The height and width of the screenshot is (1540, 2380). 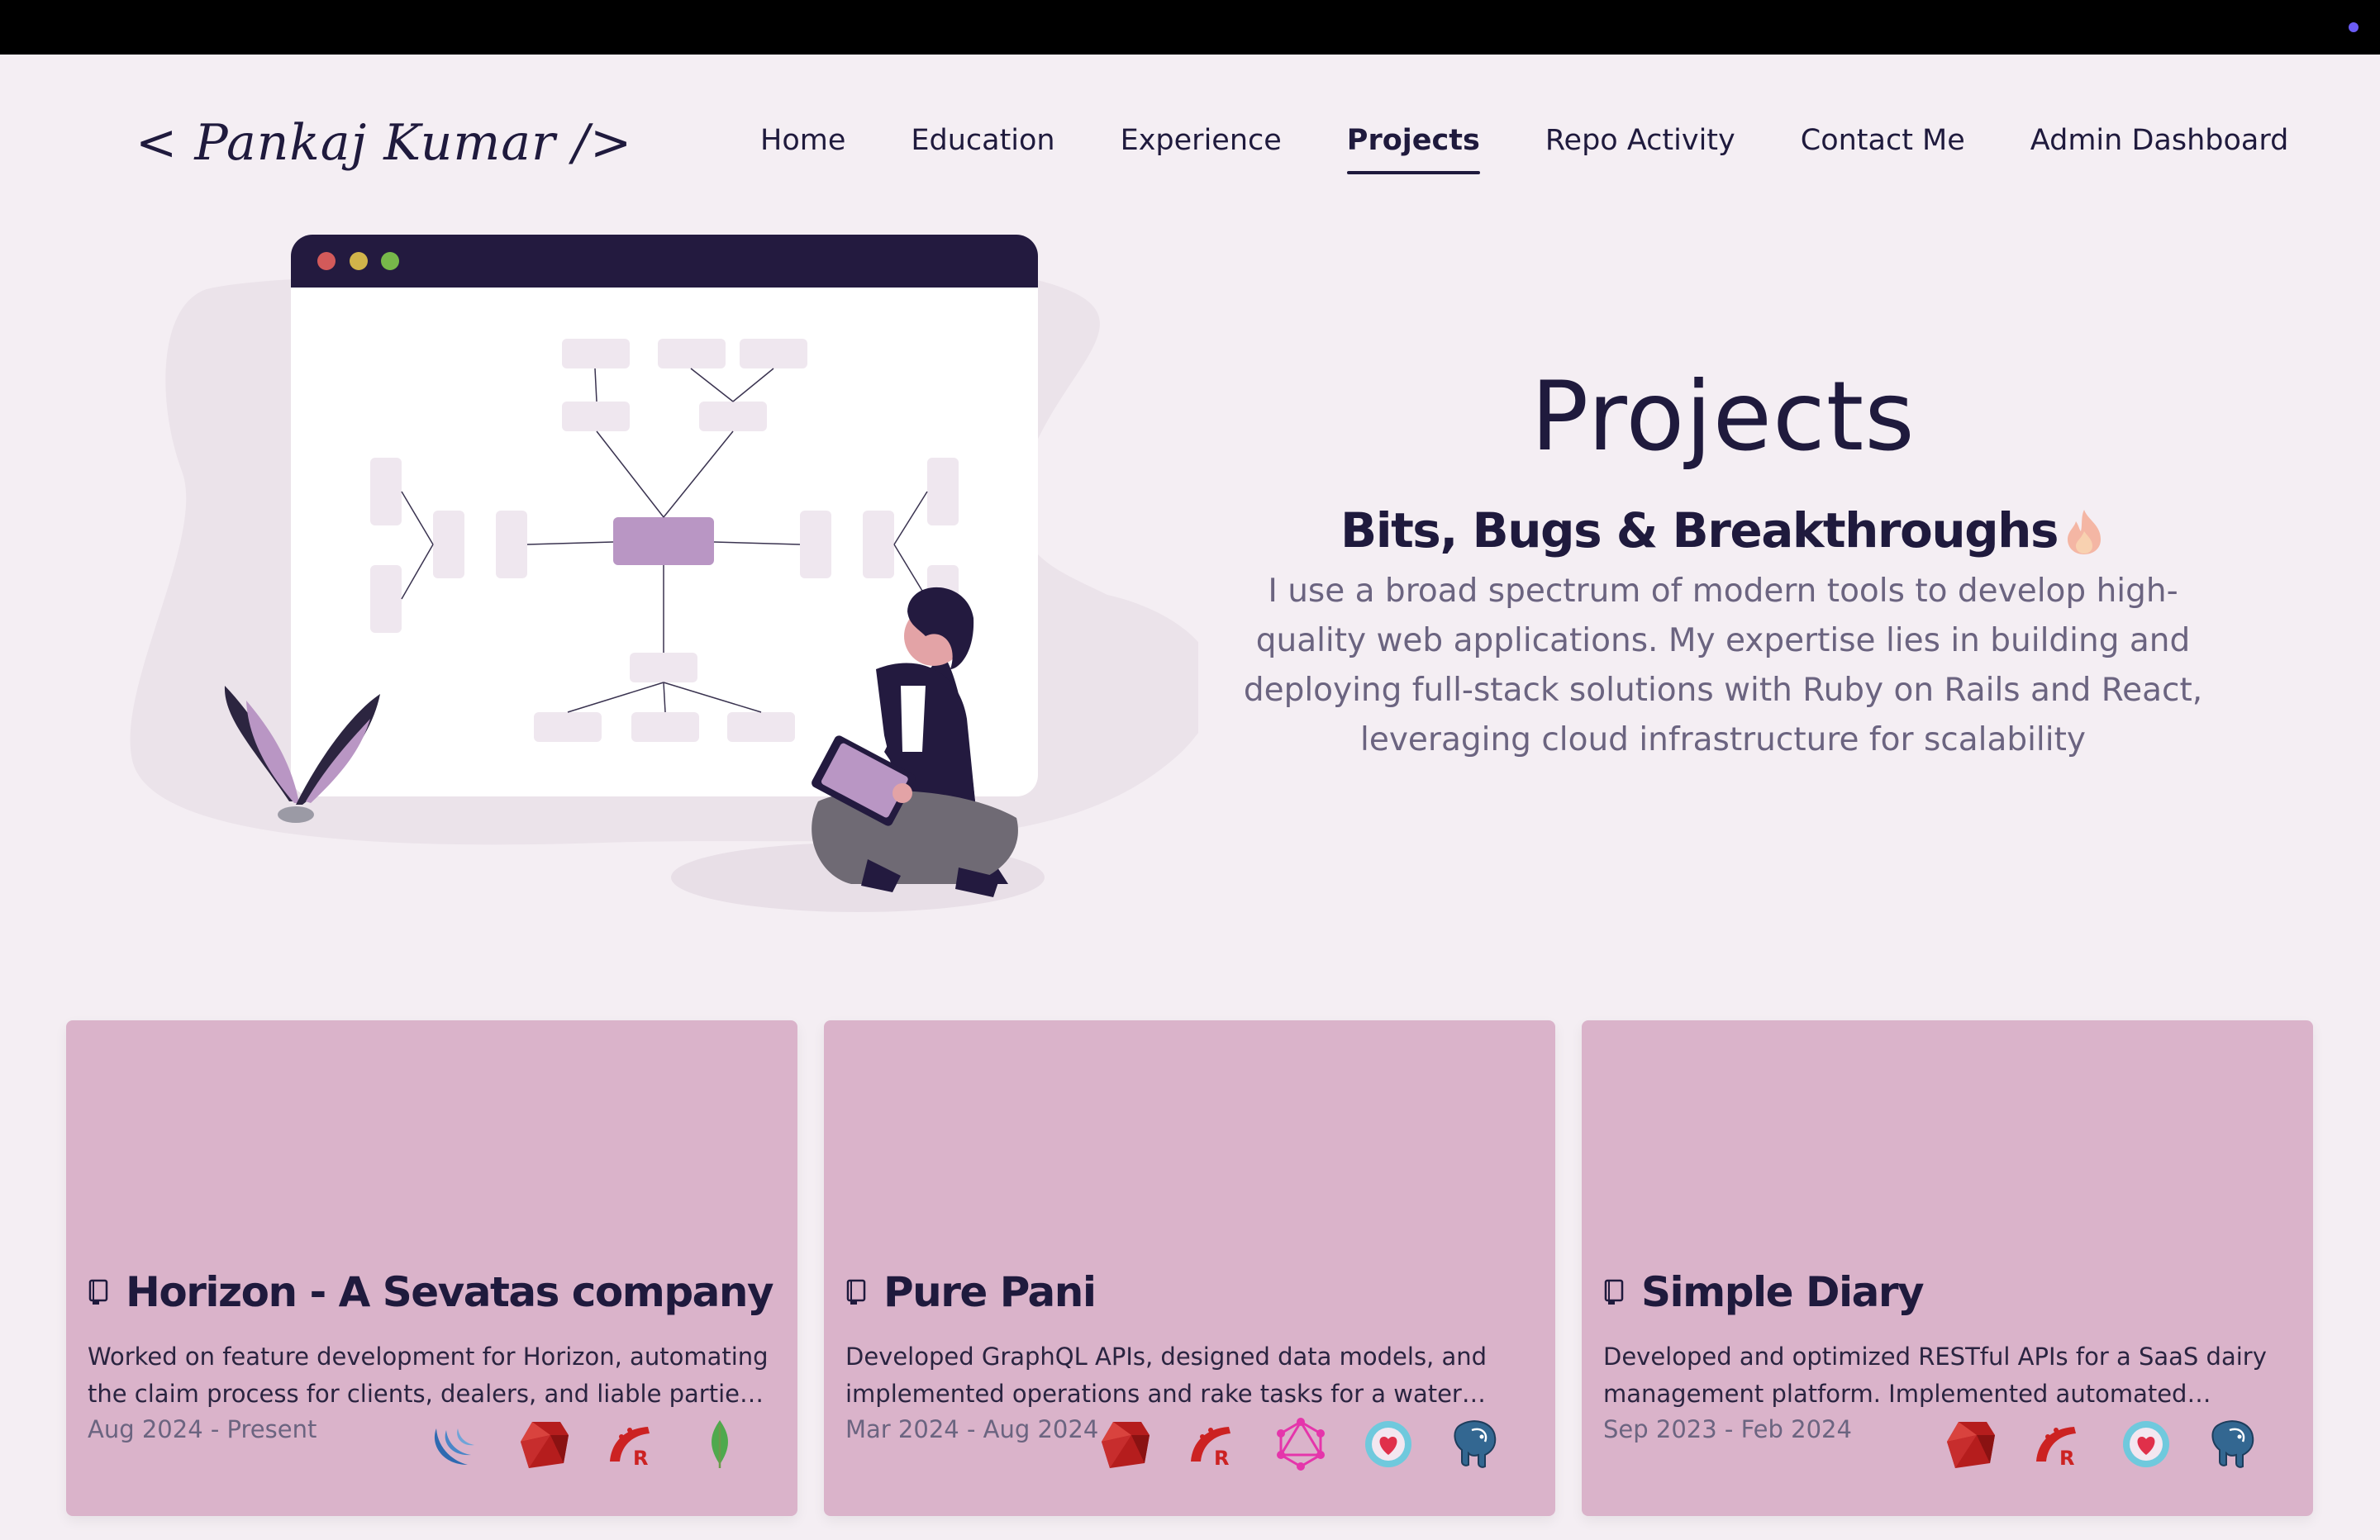 I want to click on status-dot, so click(x=2354, y=27).